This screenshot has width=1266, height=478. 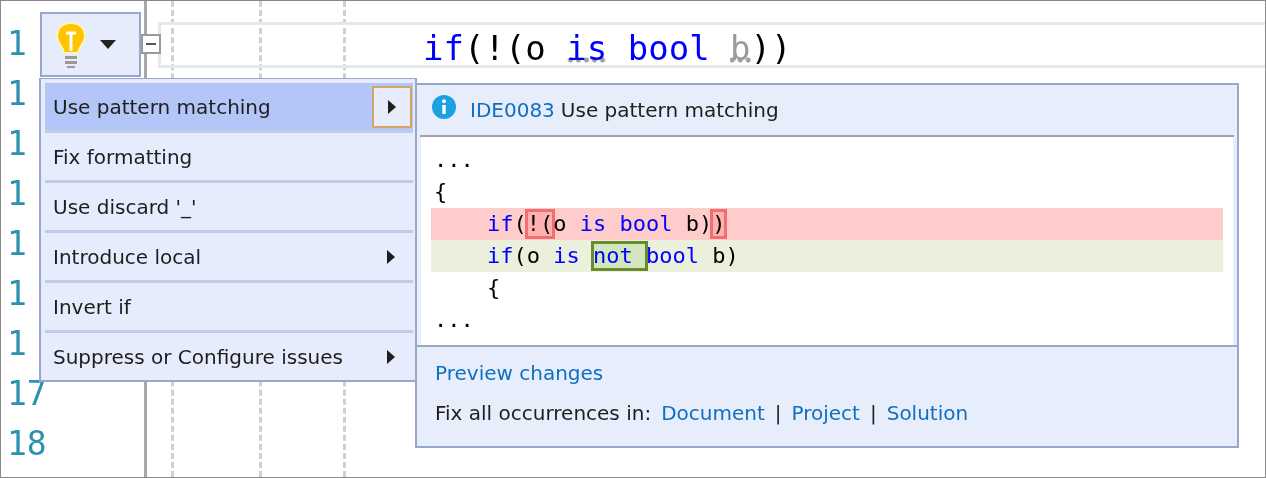 I want to click on code-token: is, so click(x=567, y=256).